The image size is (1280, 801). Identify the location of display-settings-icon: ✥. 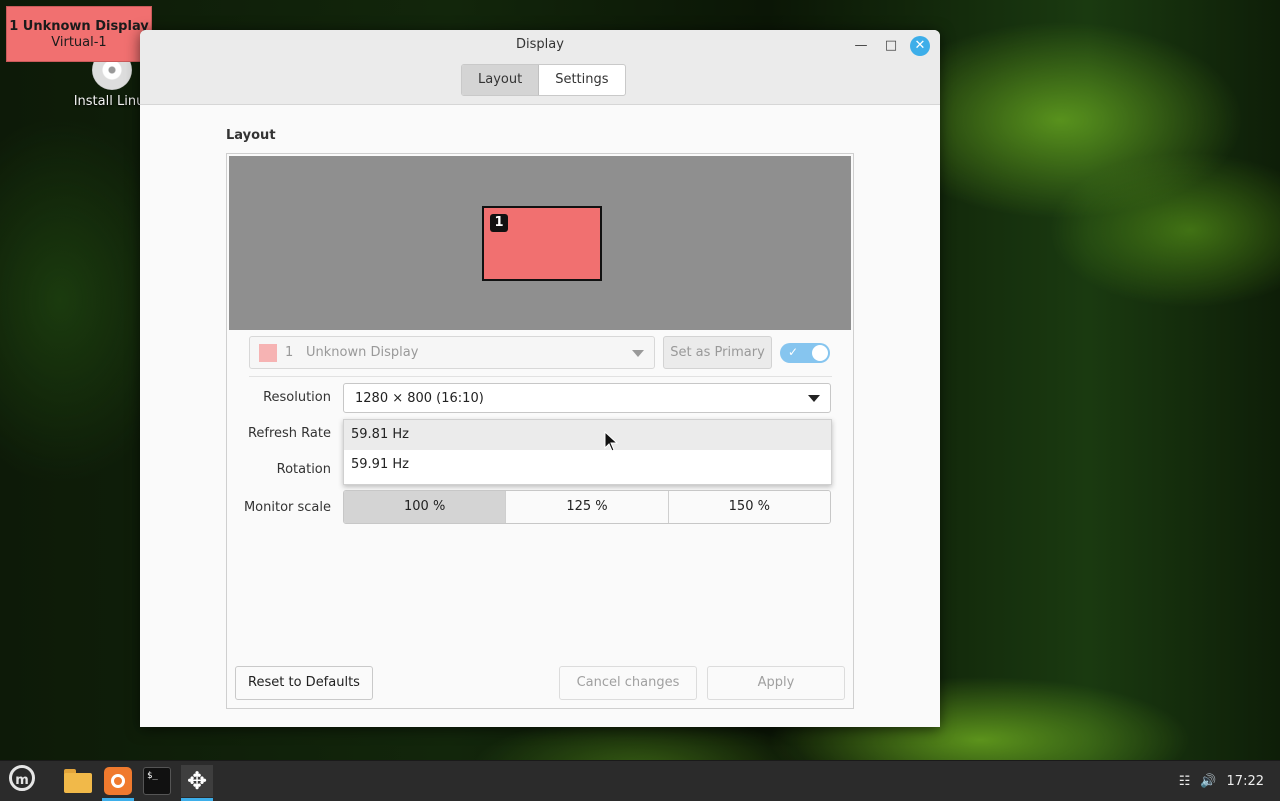
(197, 781).